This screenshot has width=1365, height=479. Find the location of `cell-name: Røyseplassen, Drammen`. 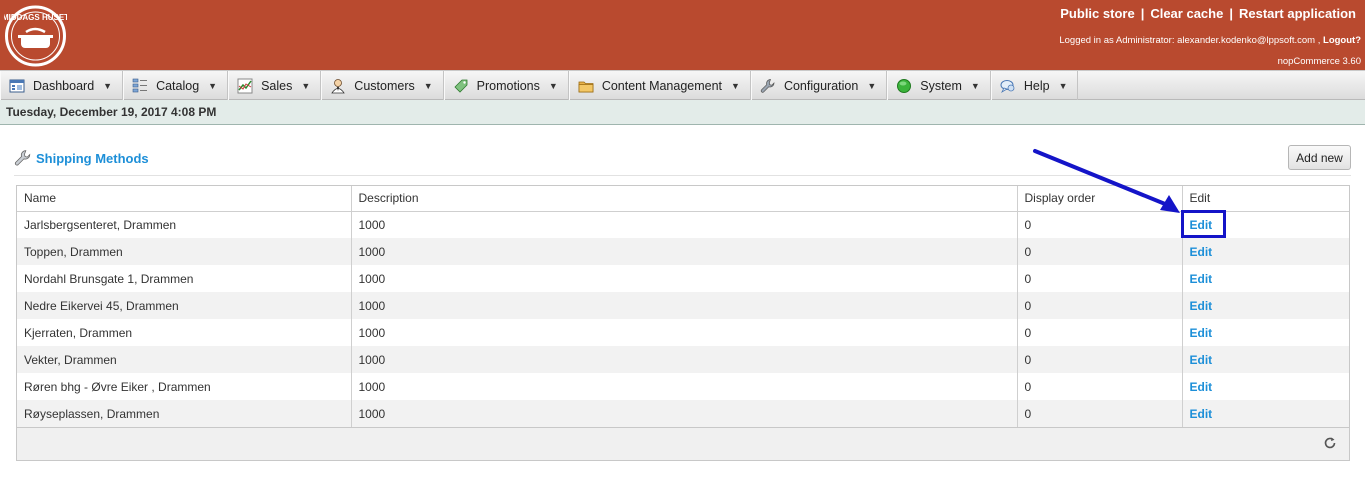

cell-name: Røyseplassen, Drammen is located at coordinates (184, 413).